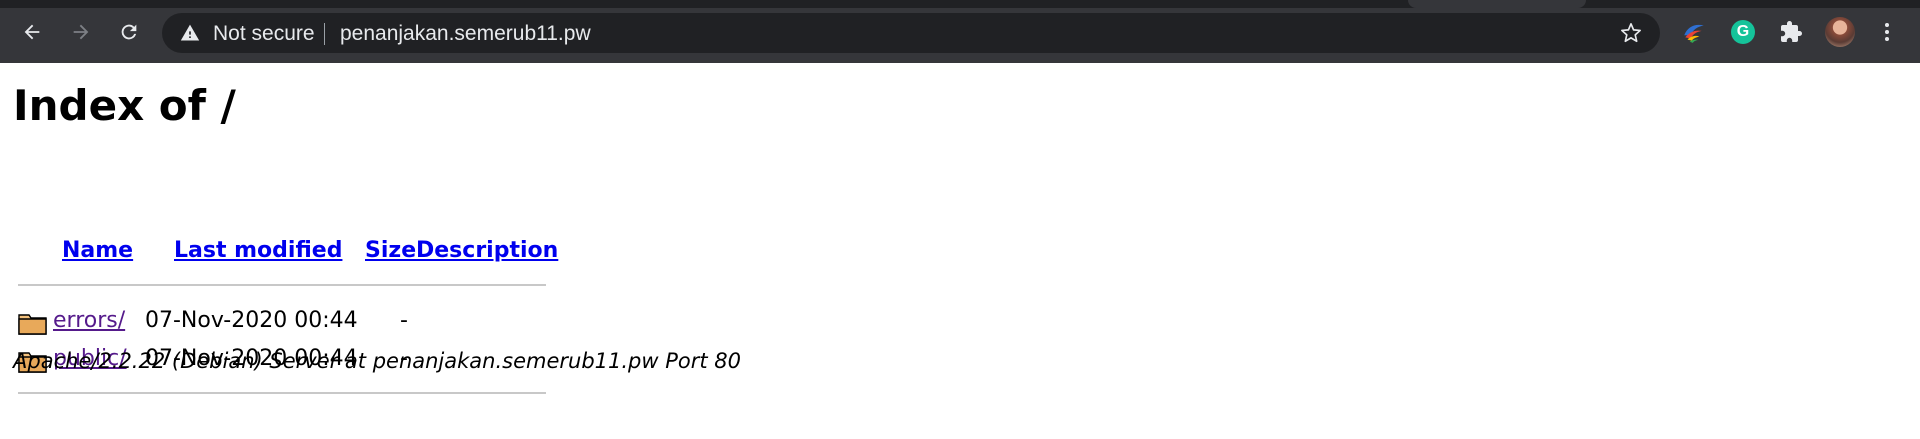 This screenshot has height=439, width=1920. I want to click on sort-by-description-link: Description, so click(487, 250).